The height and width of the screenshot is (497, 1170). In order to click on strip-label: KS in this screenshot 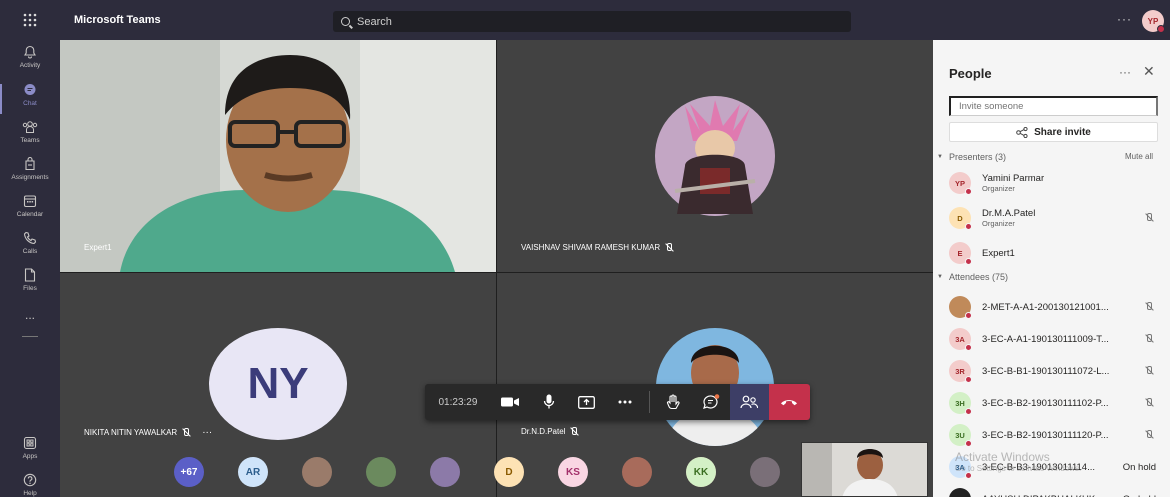, I will do `click(573, 472)`.